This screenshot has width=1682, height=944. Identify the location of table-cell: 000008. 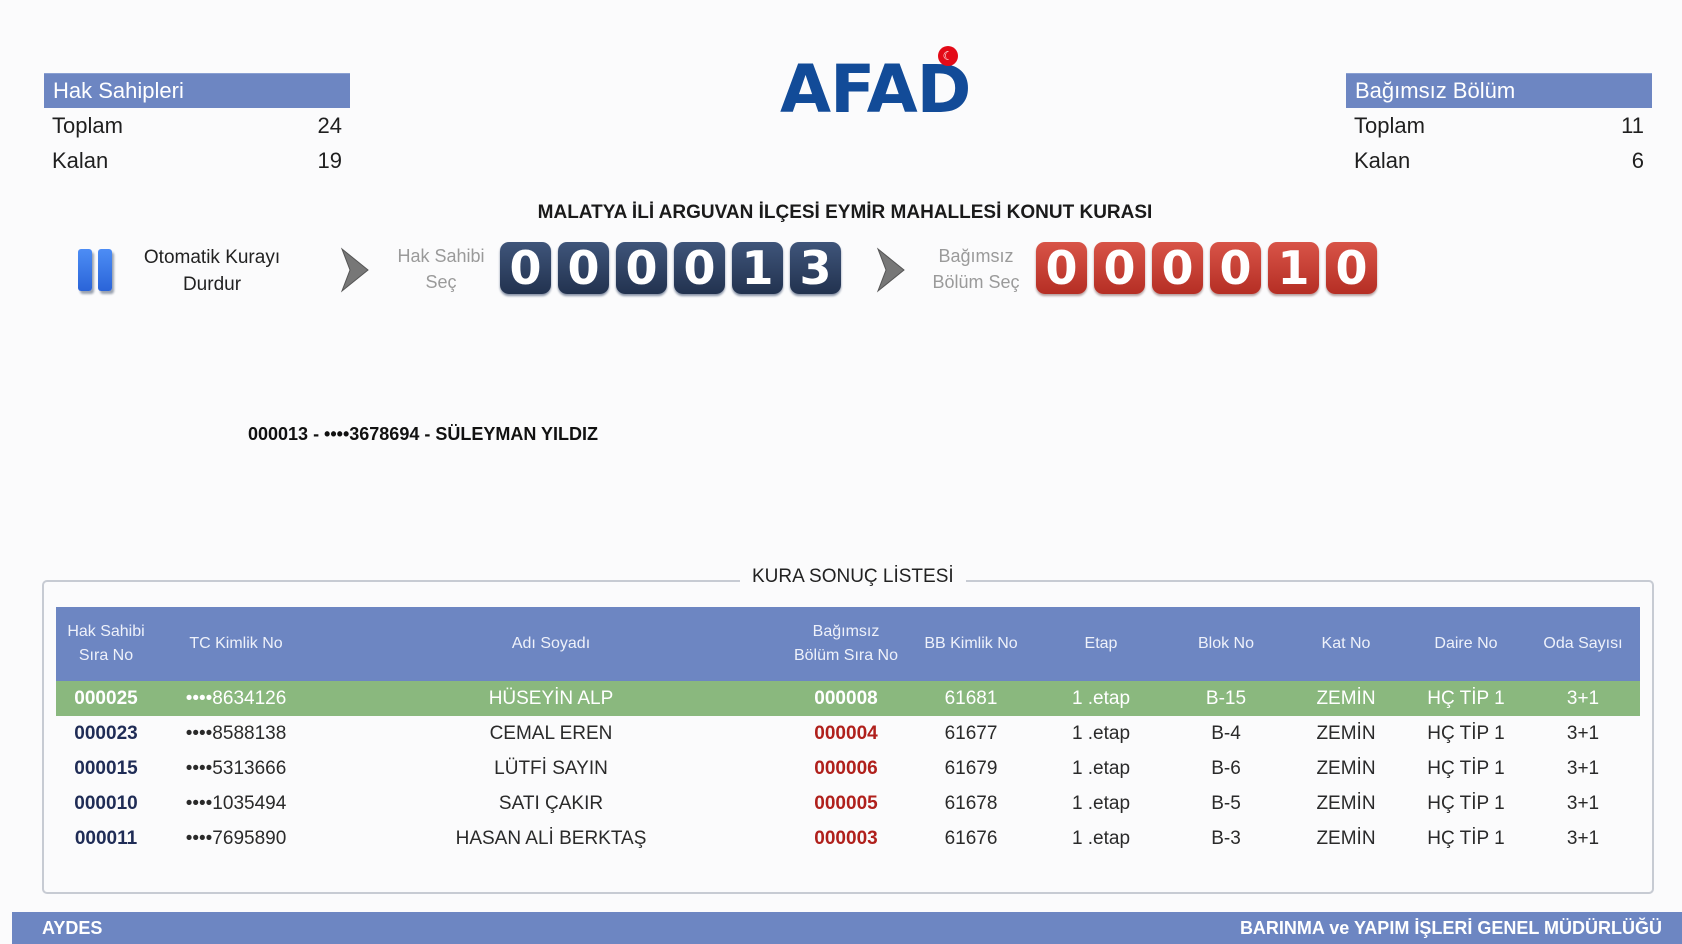
(846, 698).